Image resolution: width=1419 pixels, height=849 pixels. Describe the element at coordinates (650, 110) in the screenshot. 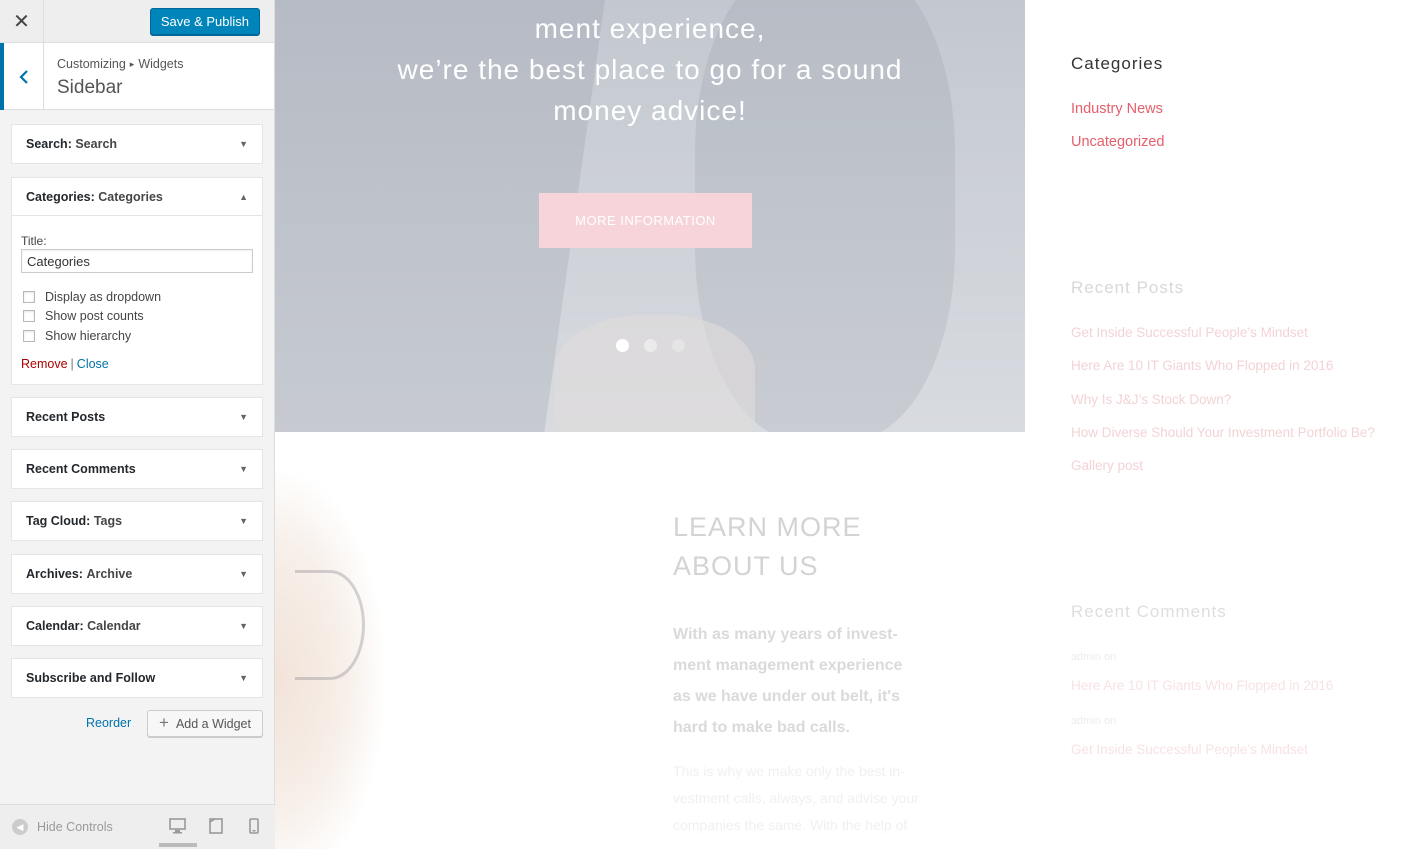

I see `hero-line: money advice!` at that location.